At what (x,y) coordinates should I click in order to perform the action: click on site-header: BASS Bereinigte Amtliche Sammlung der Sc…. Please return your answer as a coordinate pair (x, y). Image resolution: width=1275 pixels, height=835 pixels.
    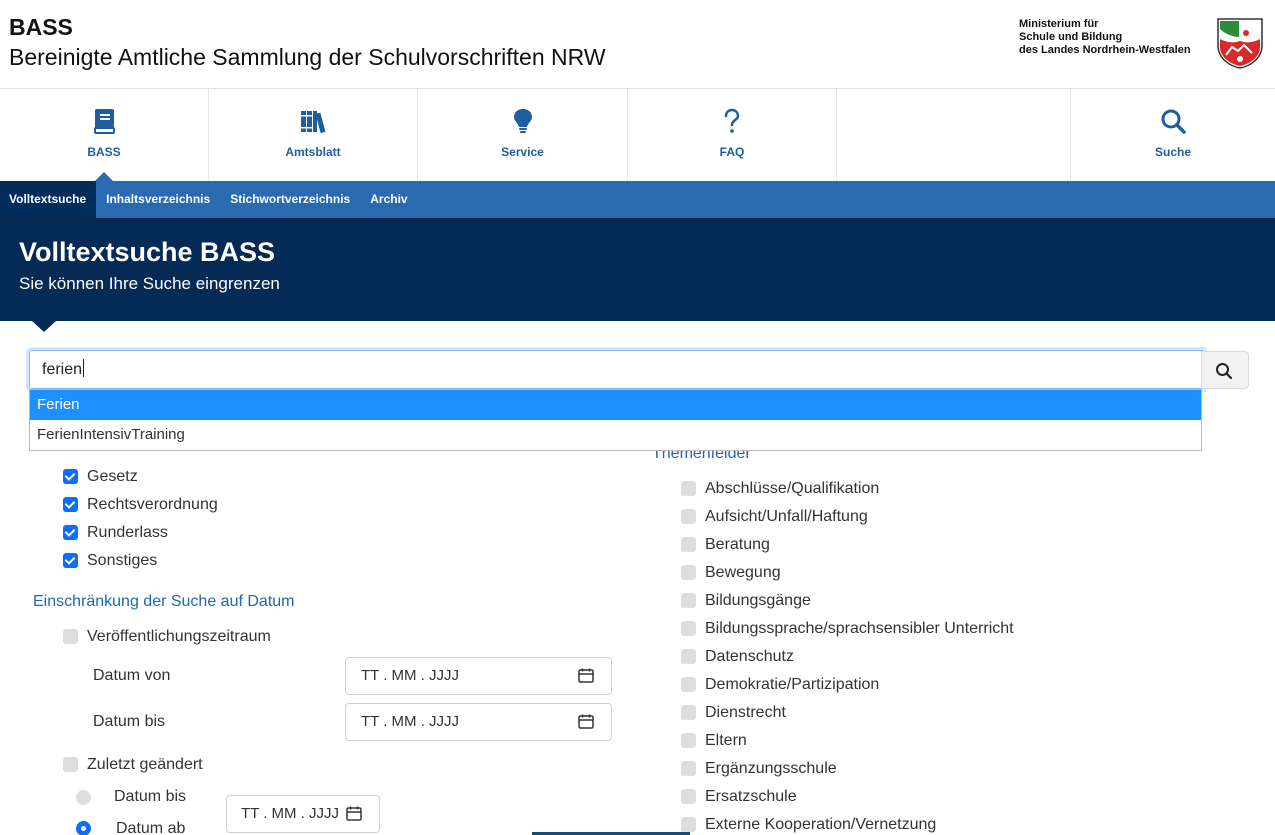
    Looking at the image, I should click on (637, 44).